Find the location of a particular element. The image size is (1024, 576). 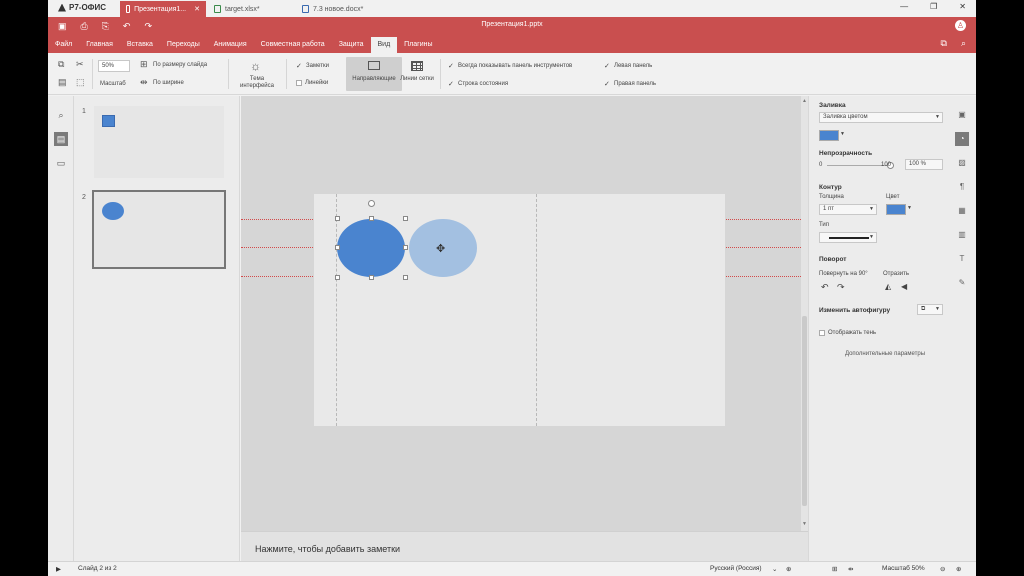

left-panel-checkbox: ✓ Левая панель is located at coordinates (628, 66).